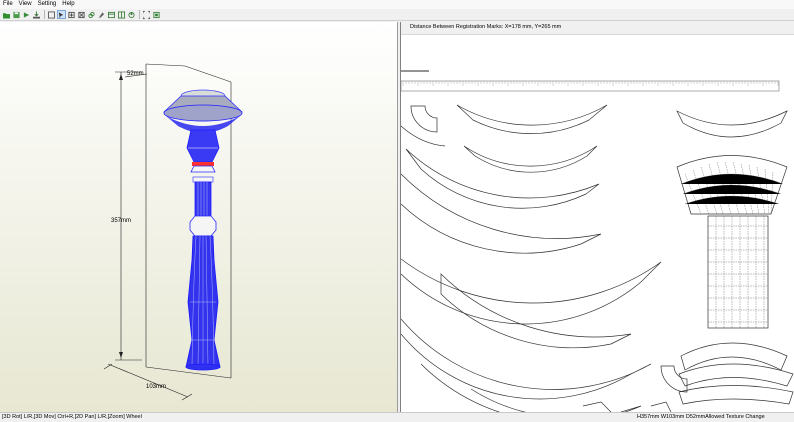 This screenshot has width=794, height=422. I want to click on menu-setting: Setting, so click(47, 4).